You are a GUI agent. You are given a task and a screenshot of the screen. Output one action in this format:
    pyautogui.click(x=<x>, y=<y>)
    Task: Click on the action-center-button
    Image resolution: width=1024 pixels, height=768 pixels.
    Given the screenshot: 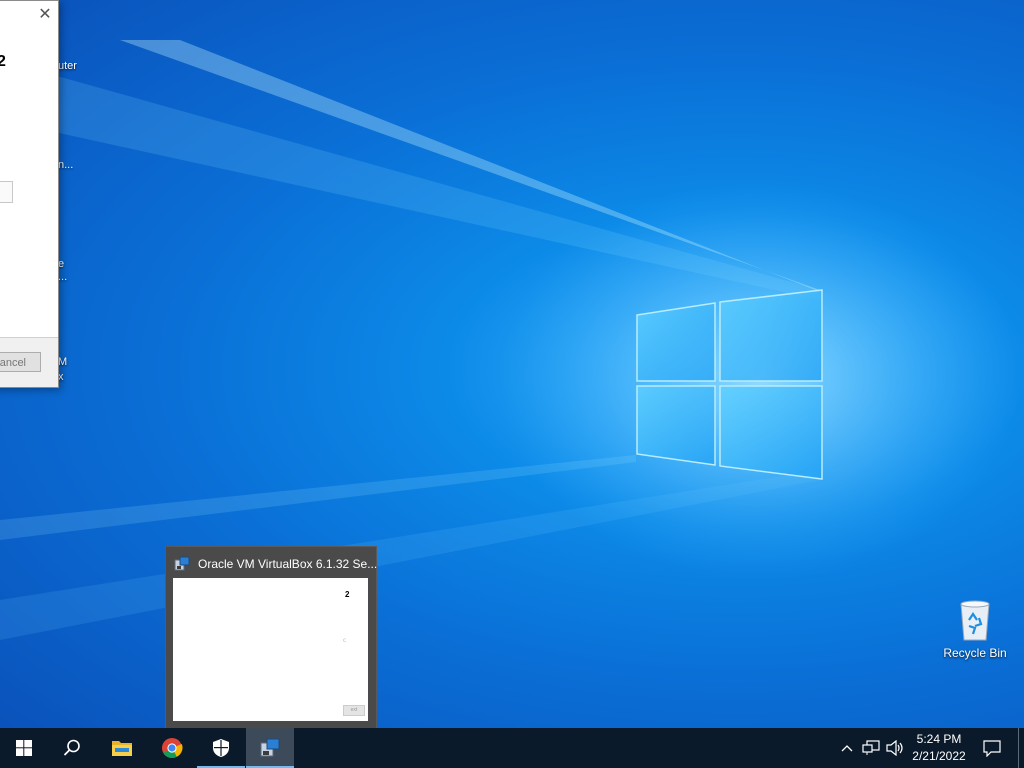 What is the action you would take?
    pyautogui.click(x=992, y=748)
    